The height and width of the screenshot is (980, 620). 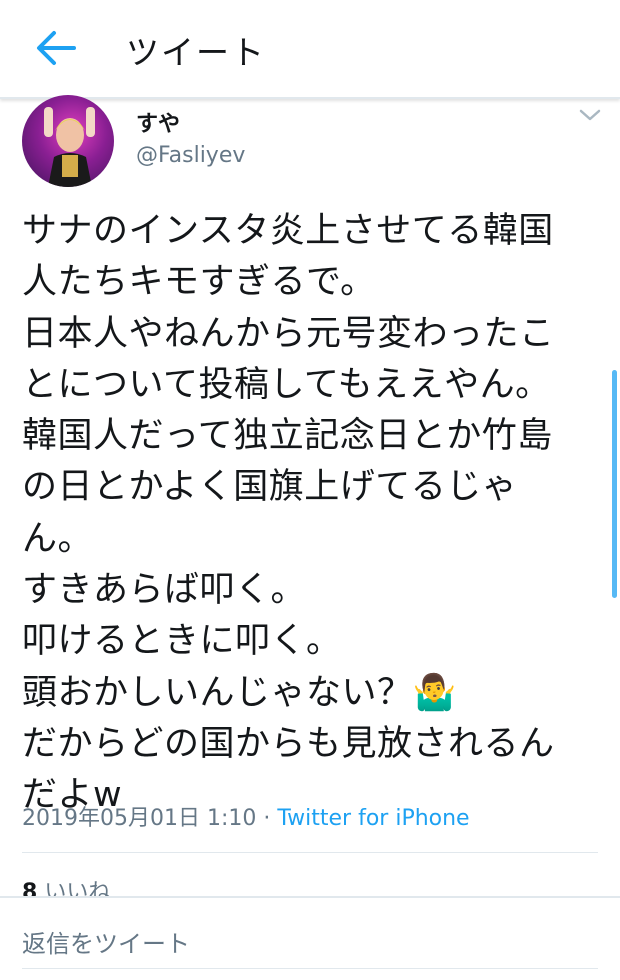 What do you see at coordinates (158, 122) in the screenshot?
I see `display-name: すや` at bounding box center [158, 122].